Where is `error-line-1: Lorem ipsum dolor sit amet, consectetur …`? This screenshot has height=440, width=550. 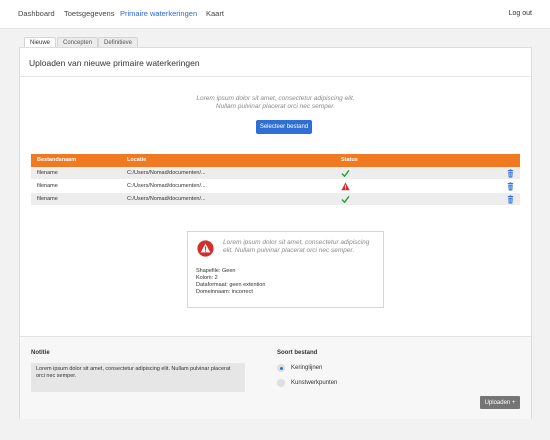 error-line-1: Lorem ipsum dolor sit amet, consectetur … is located at coordinates (296, 242).